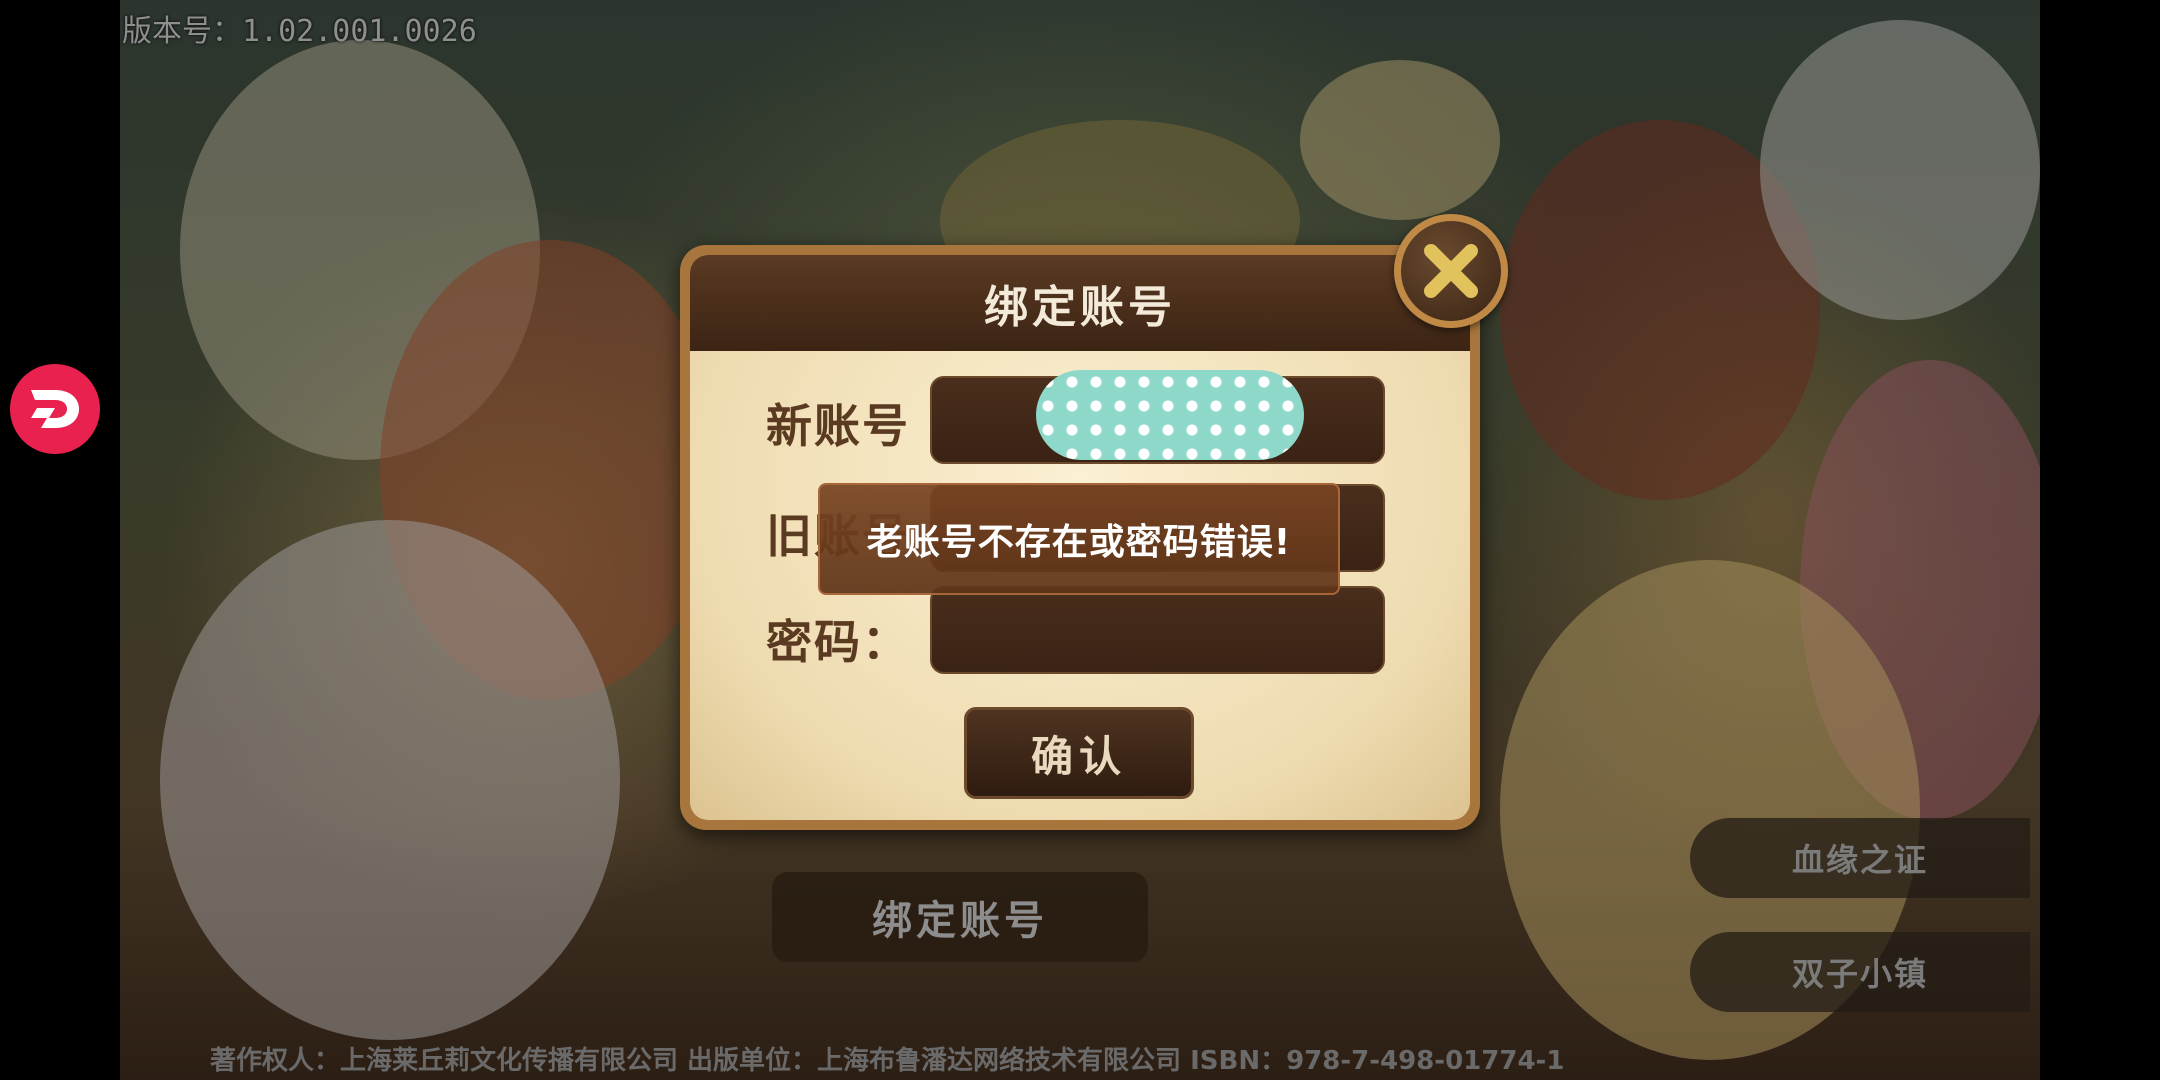 This screenshot has height=1080, width=2160. I want to click on assistant-d-logo-icon, so click(55, 409).